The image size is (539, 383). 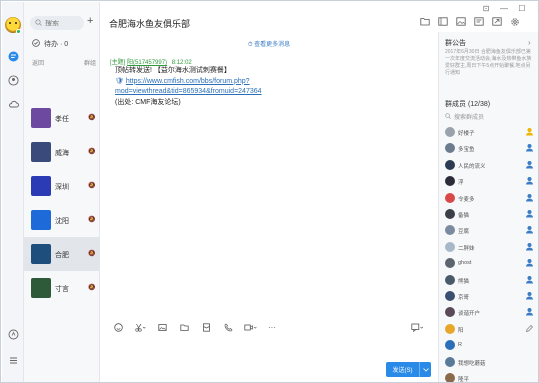 What do you see at coordinates (464, 116) in the screenshot?
I see `member-search: 搜索群成员` at bounding box center [464, 116].